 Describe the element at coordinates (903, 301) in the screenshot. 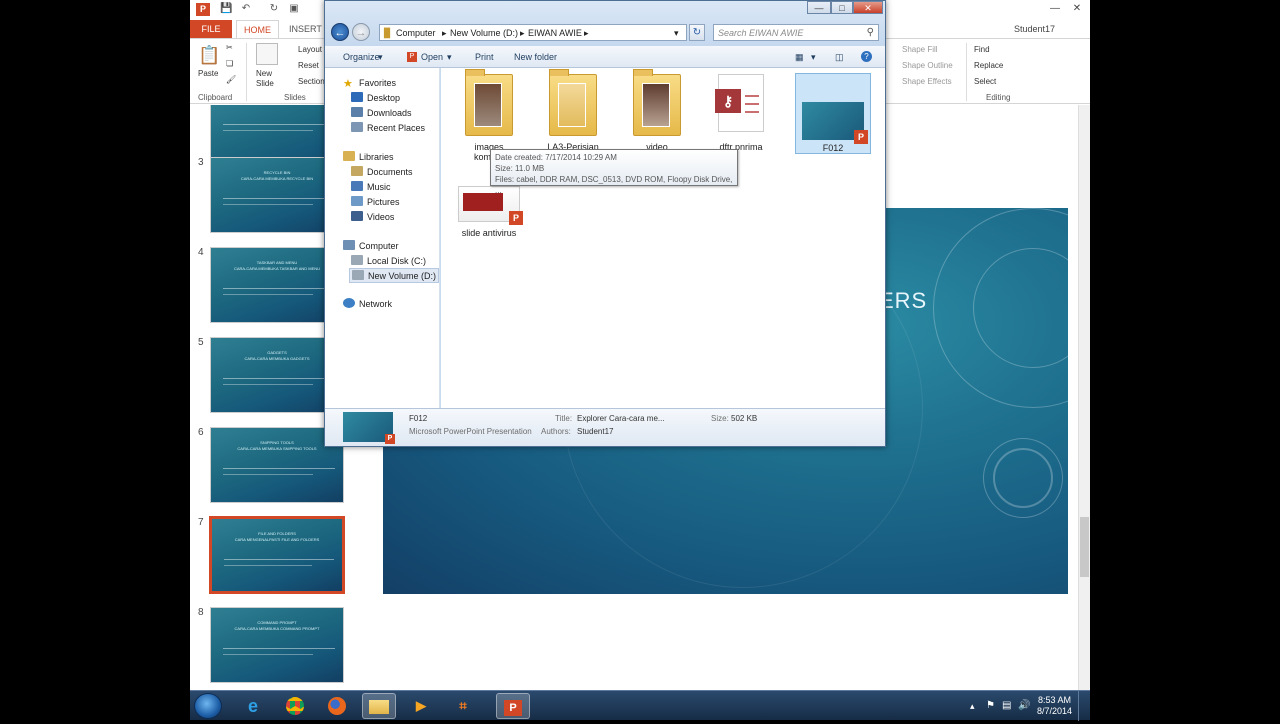

I see `slide-title: ERS` at that location.